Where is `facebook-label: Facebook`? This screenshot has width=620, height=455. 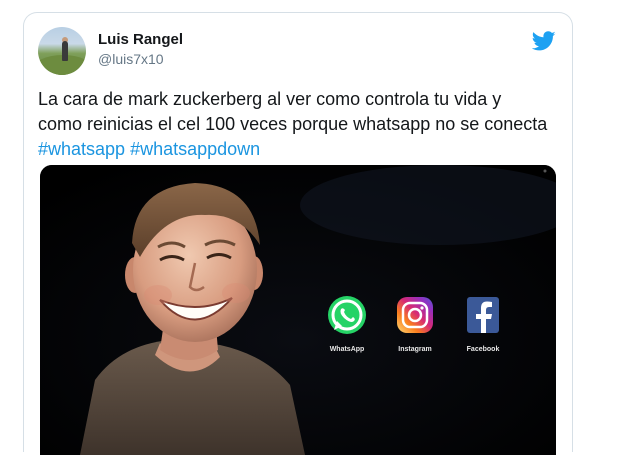 facebook-label: Facebook is located at coordinates (483, 349).